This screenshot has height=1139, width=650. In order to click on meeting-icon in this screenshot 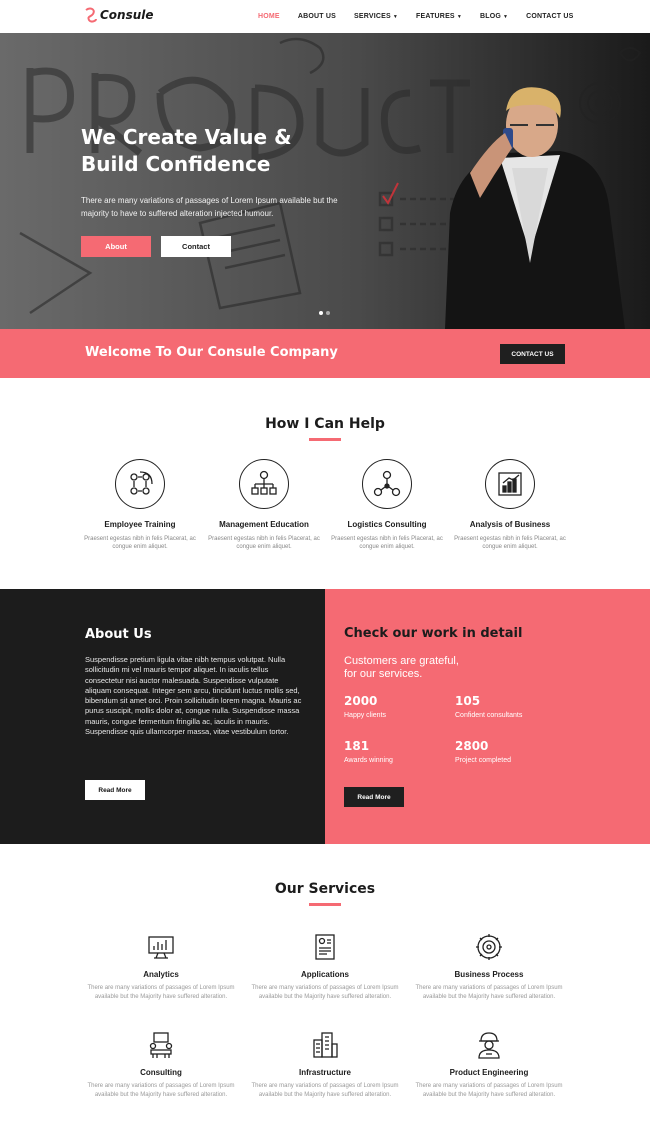, I will do `click(161, 1045)`.